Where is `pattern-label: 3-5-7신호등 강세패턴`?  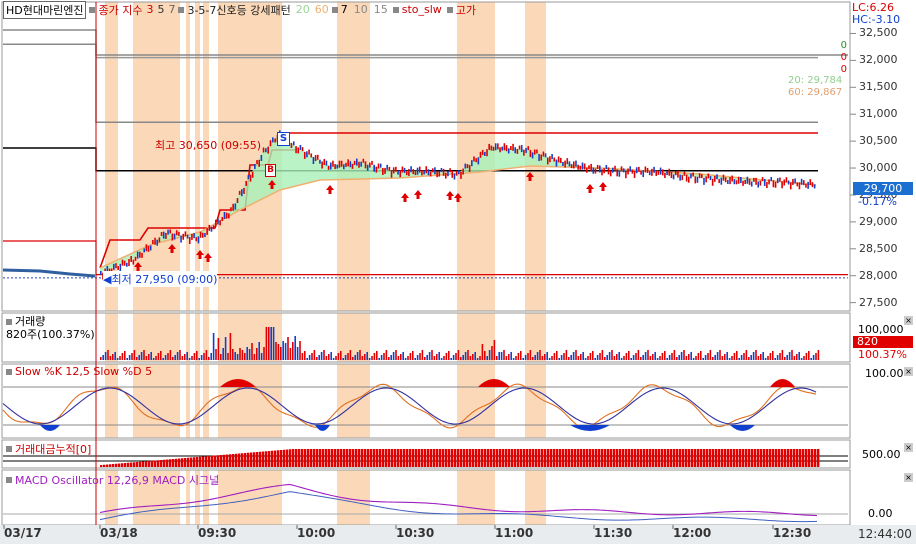
pattern-label: 3-5-7신호등 강세패턴 is located at coordinates (238, 10).